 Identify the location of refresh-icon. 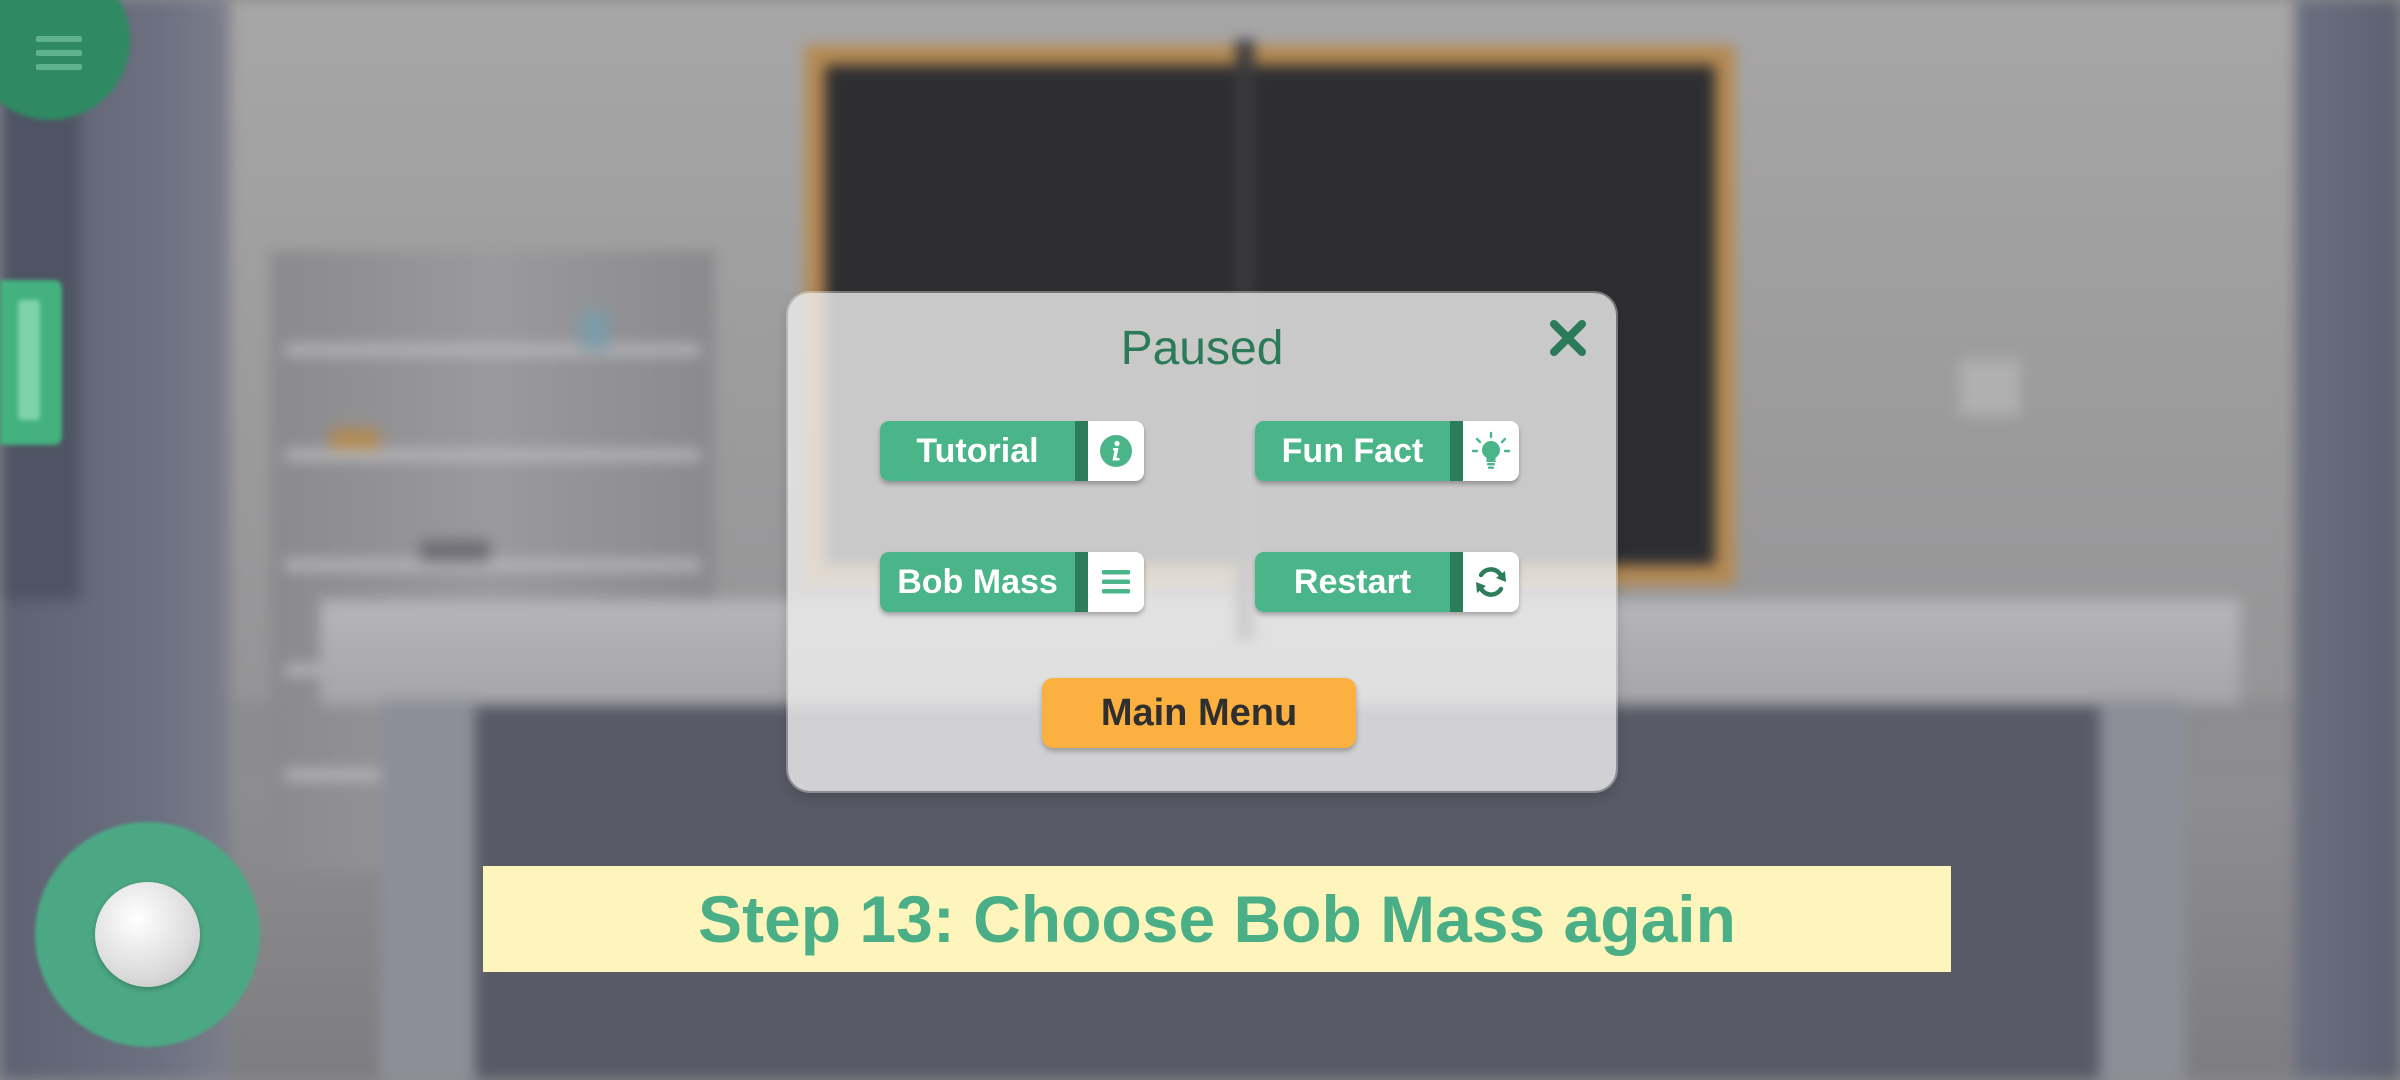
(1491, 582).